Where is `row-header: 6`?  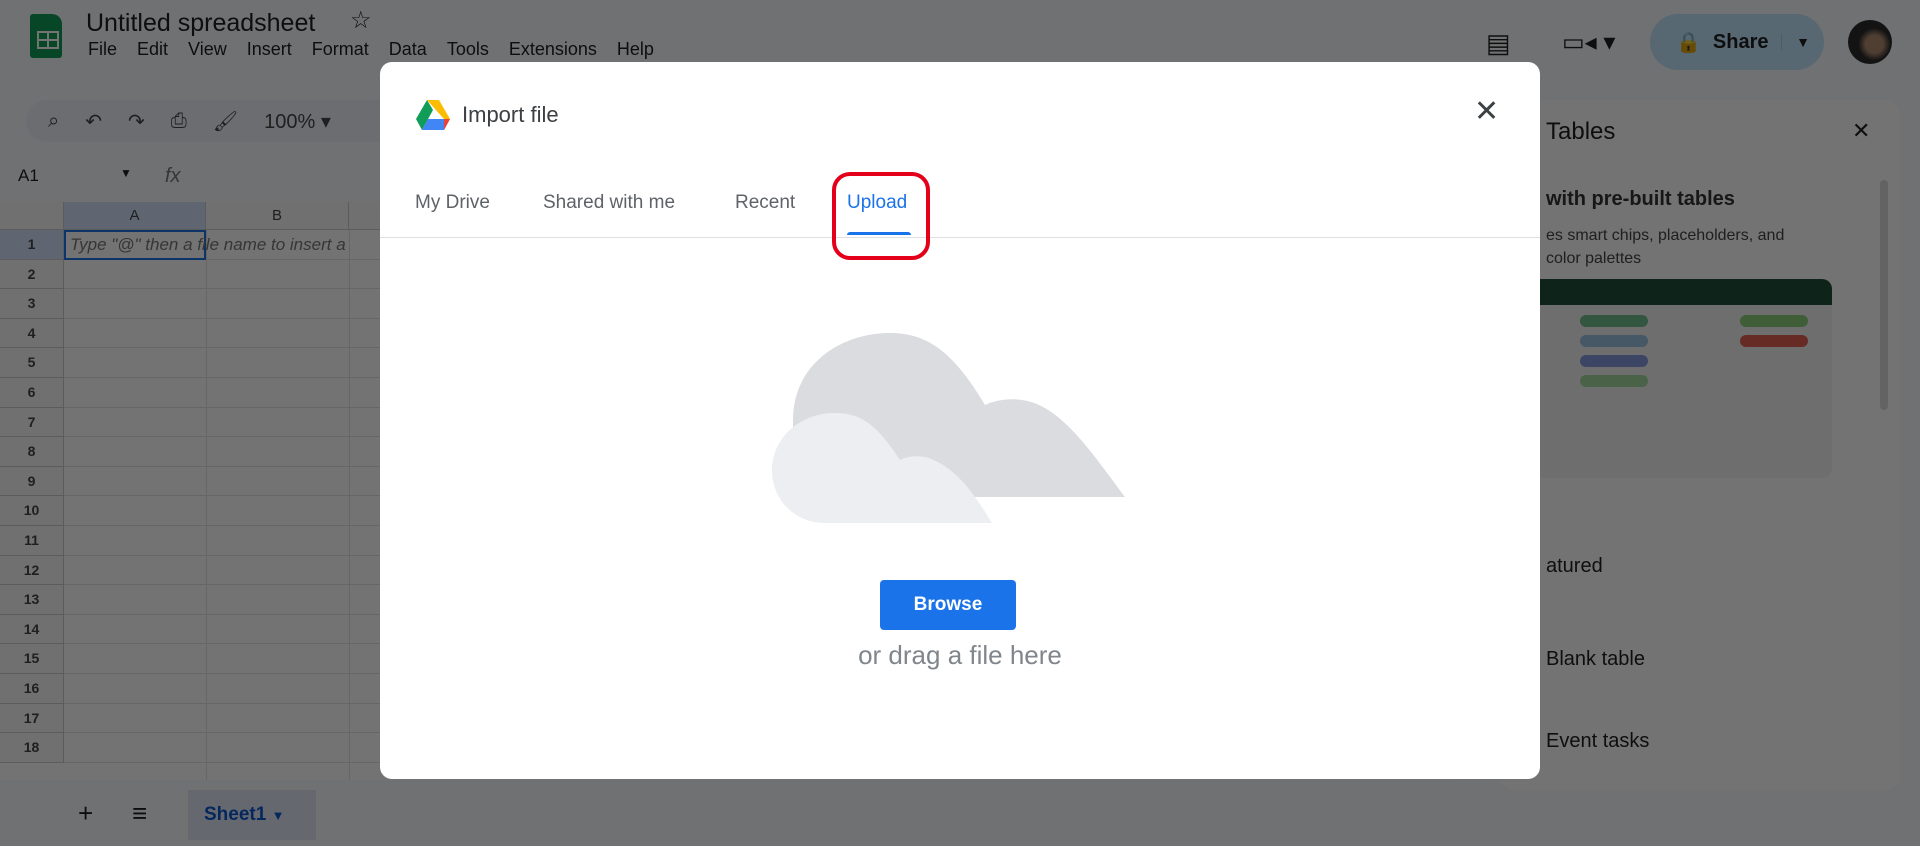 row-header: 6 is located at coordinates (32, 393).